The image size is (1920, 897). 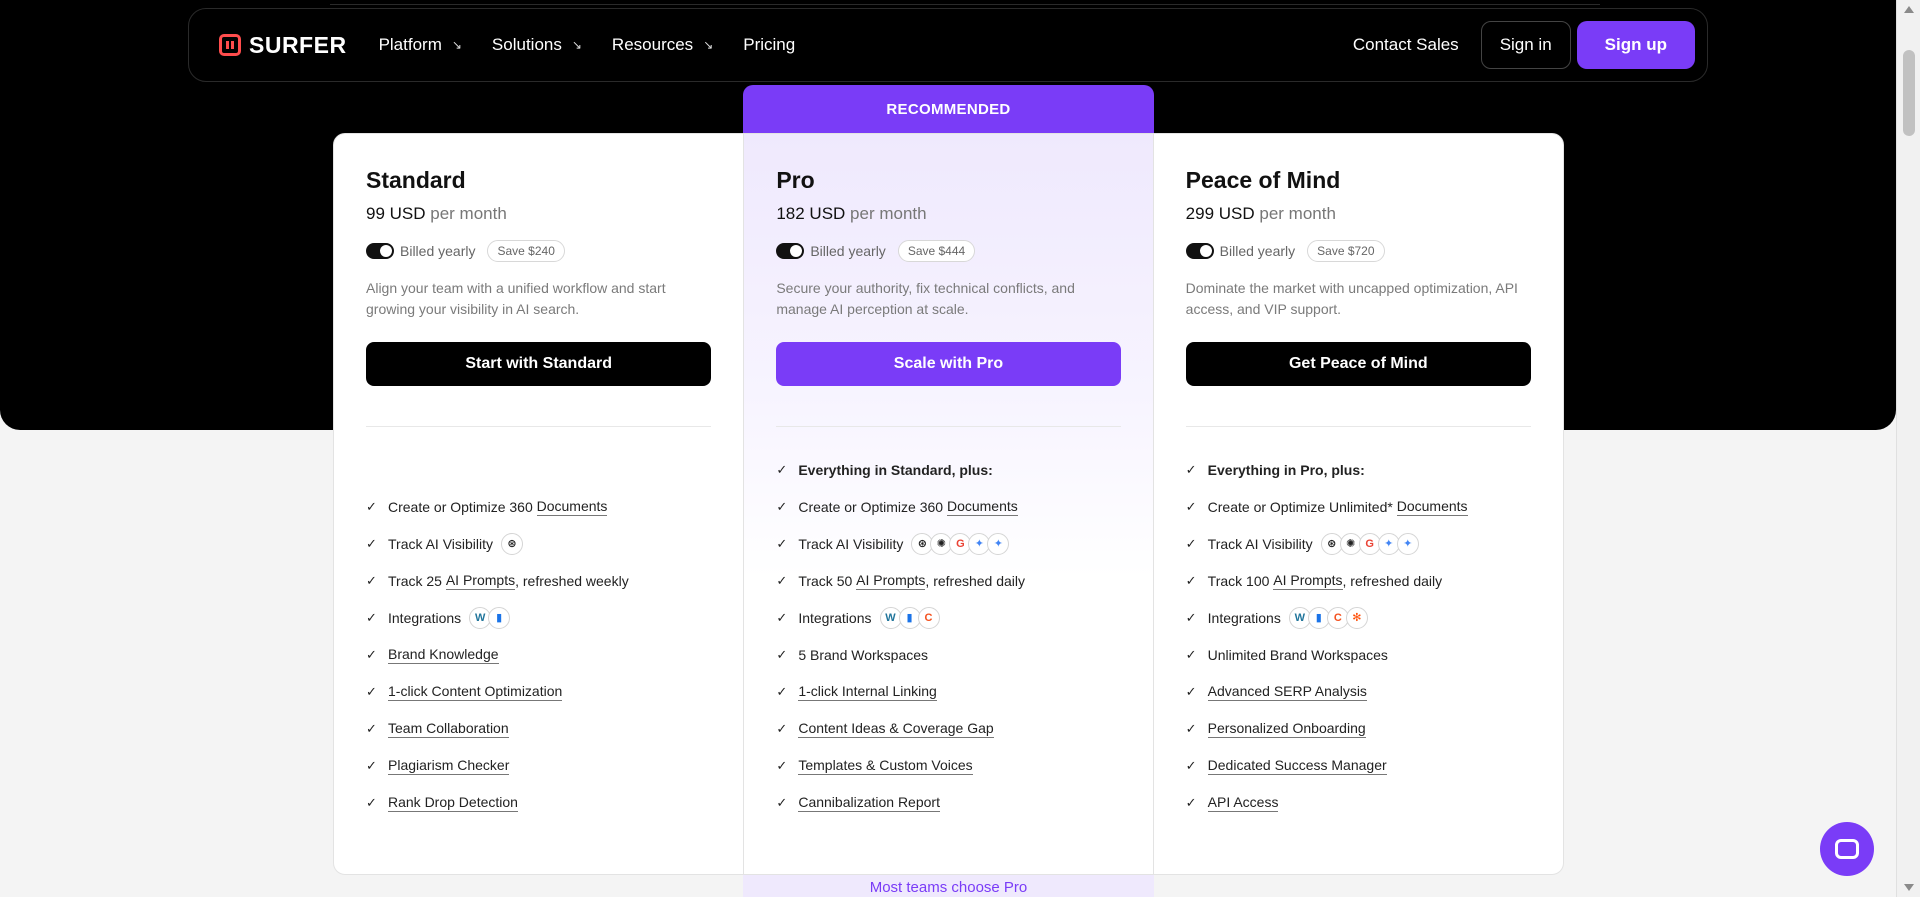 I want to click on feature-link: 1-click Content Optimization, so click(x=475, y=692).